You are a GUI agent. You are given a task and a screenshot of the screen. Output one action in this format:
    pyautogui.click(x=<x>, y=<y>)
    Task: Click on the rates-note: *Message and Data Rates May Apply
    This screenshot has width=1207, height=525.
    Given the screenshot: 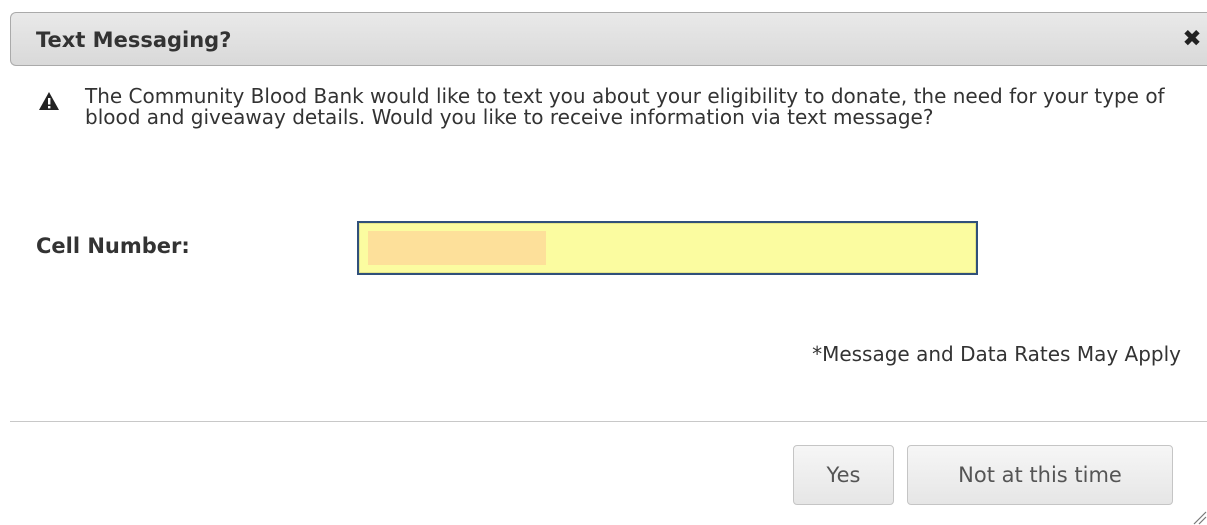 What is the action you would take?
    pyautogui.click(x=996, y=354)
    